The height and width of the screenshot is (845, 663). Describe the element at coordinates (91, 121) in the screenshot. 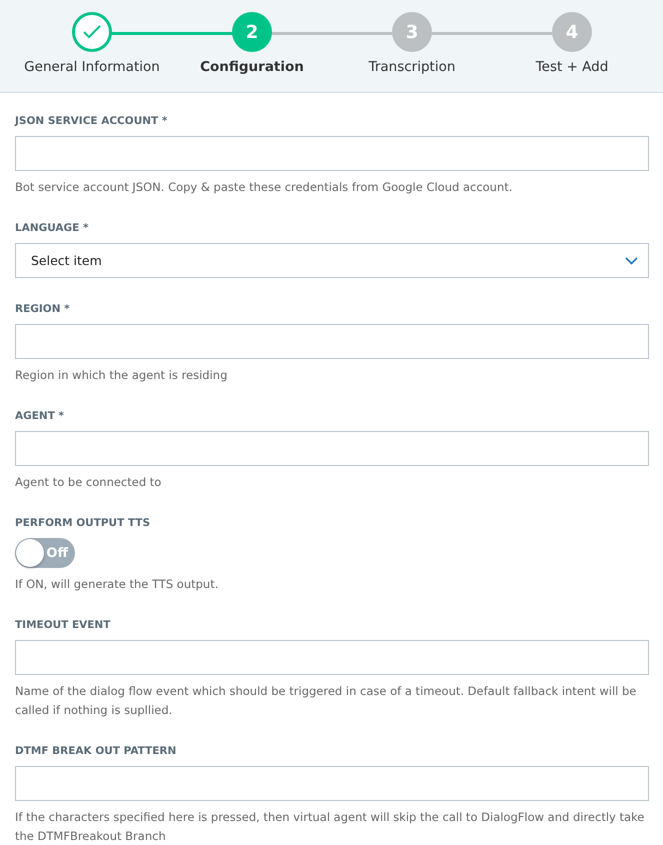

I see `field-label: JSON SERVICE ACCOUNT *` at that location.